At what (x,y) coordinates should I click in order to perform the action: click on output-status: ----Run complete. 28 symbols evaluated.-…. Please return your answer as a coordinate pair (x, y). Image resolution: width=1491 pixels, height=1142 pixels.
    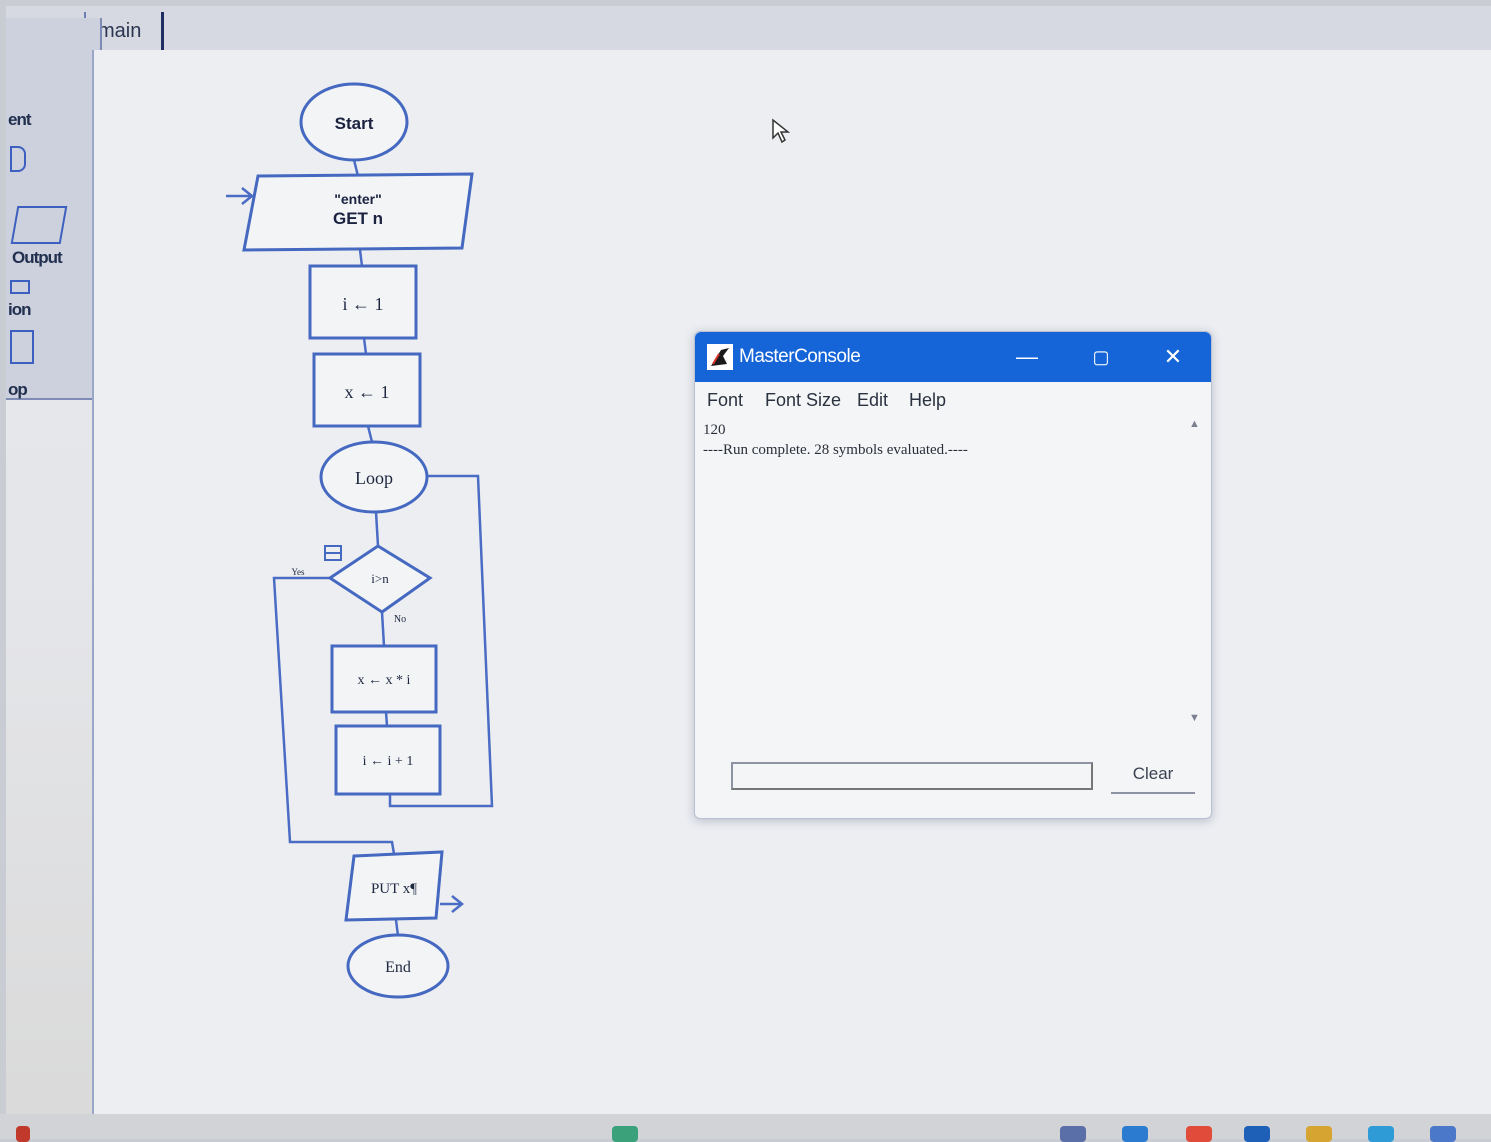
    Looking at the image, I should click on (835, 450).